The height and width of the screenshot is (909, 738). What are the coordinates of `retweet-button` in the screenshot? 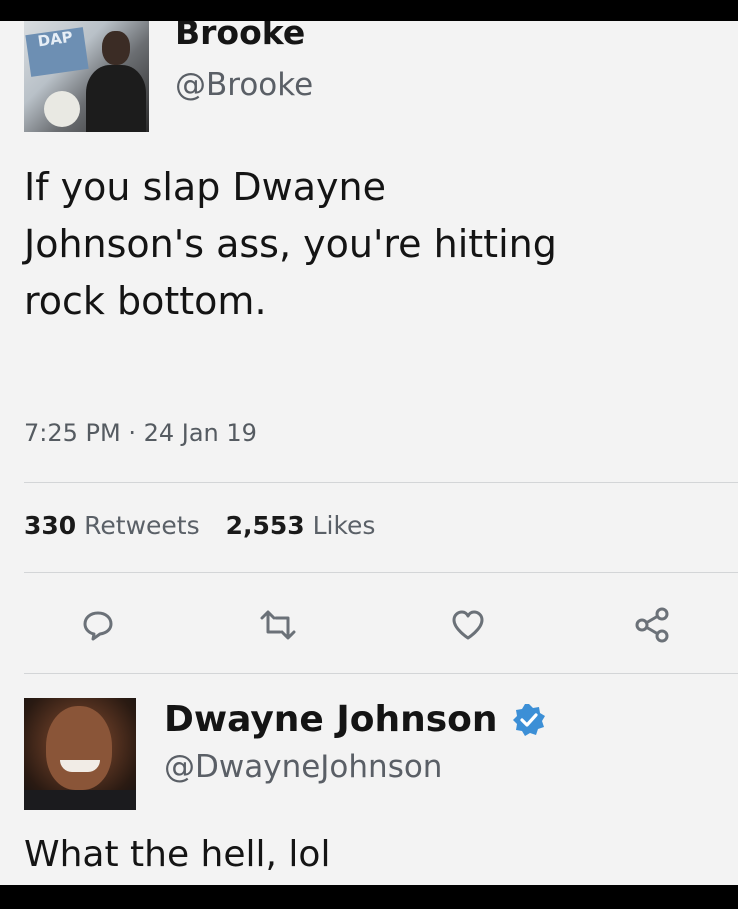 It's located at (278, 625).